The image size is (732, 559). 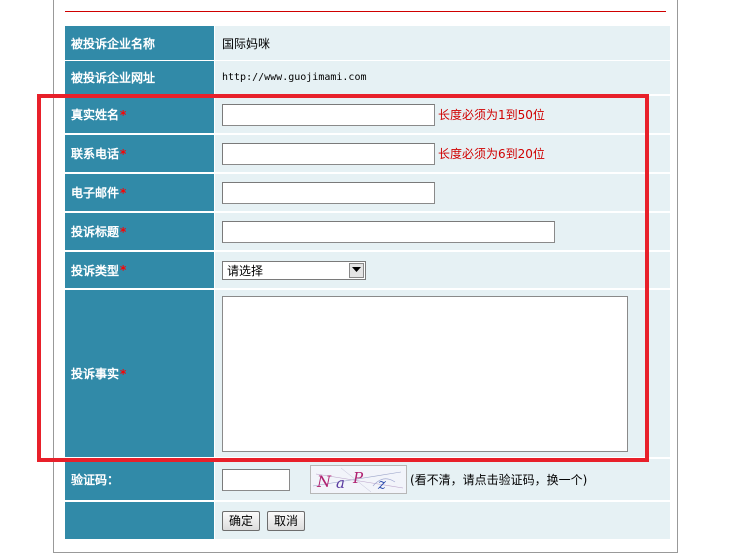 What do you see at coordinates (241, 520) in the screenshot?
I see `confirm-button: 确定` at bounding box center [241, 520].